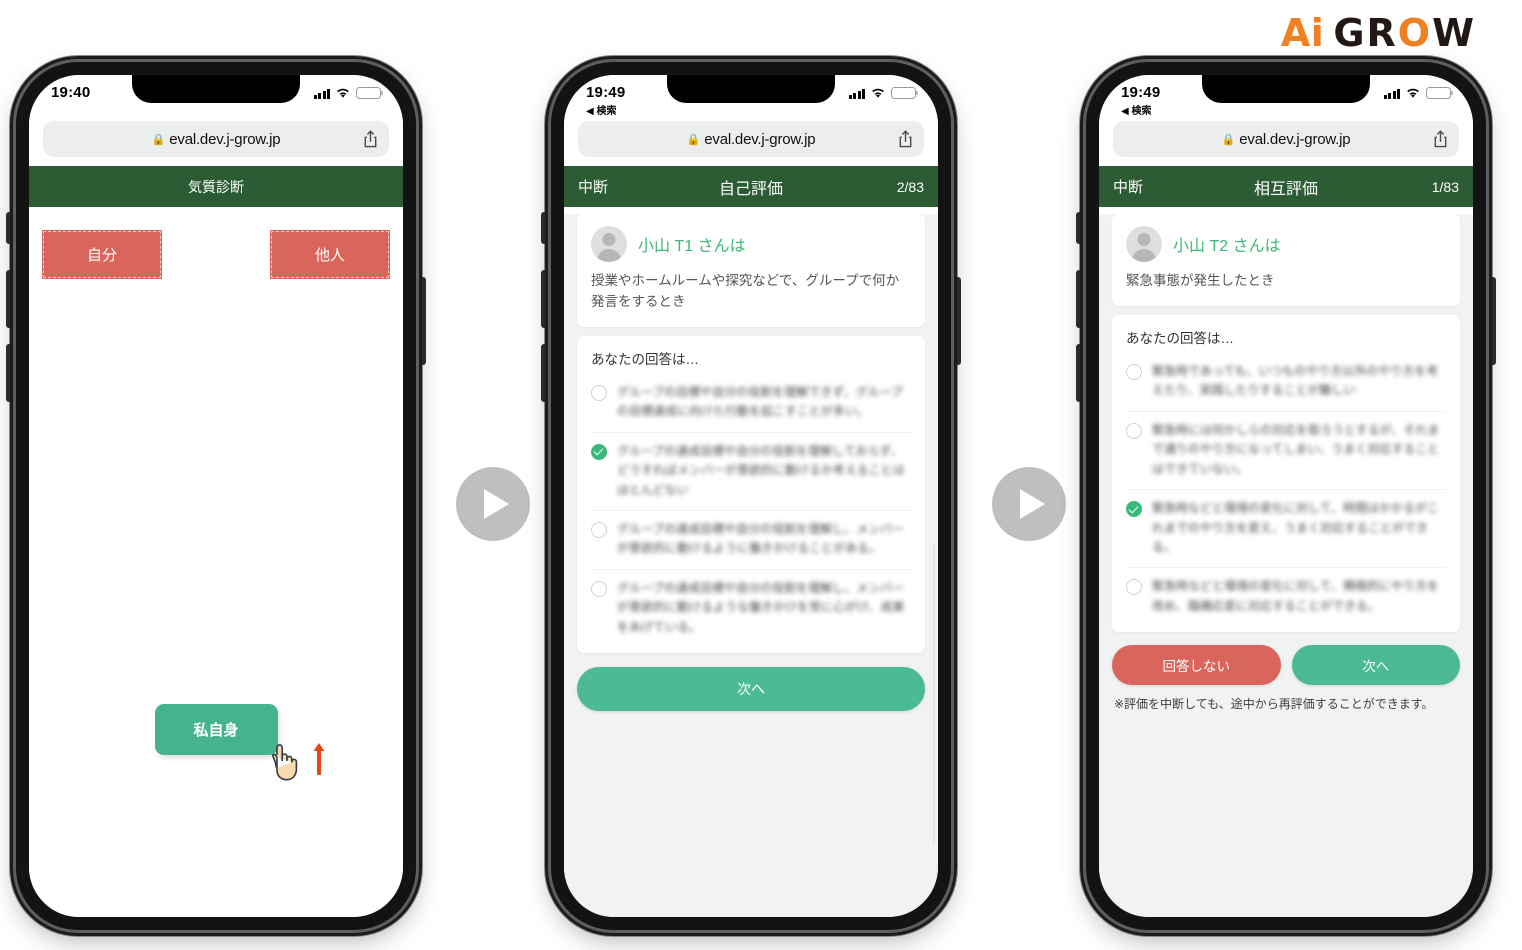  What do you see at coordinates (609, 244) in the screenshot?
I see `avatar` at bounding box center [609, 244].